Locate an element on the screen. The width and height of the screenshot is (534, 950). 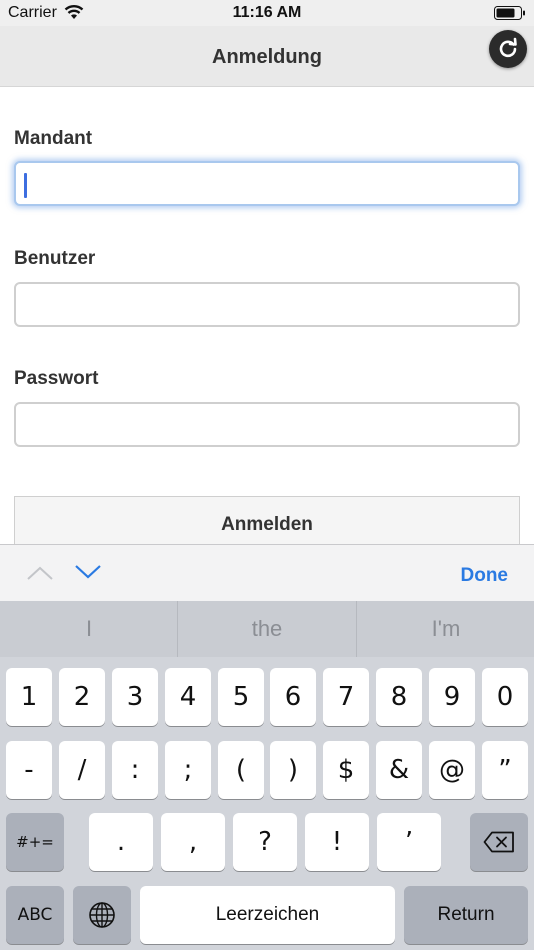
globe-icon is located at coordinates (102, 915).